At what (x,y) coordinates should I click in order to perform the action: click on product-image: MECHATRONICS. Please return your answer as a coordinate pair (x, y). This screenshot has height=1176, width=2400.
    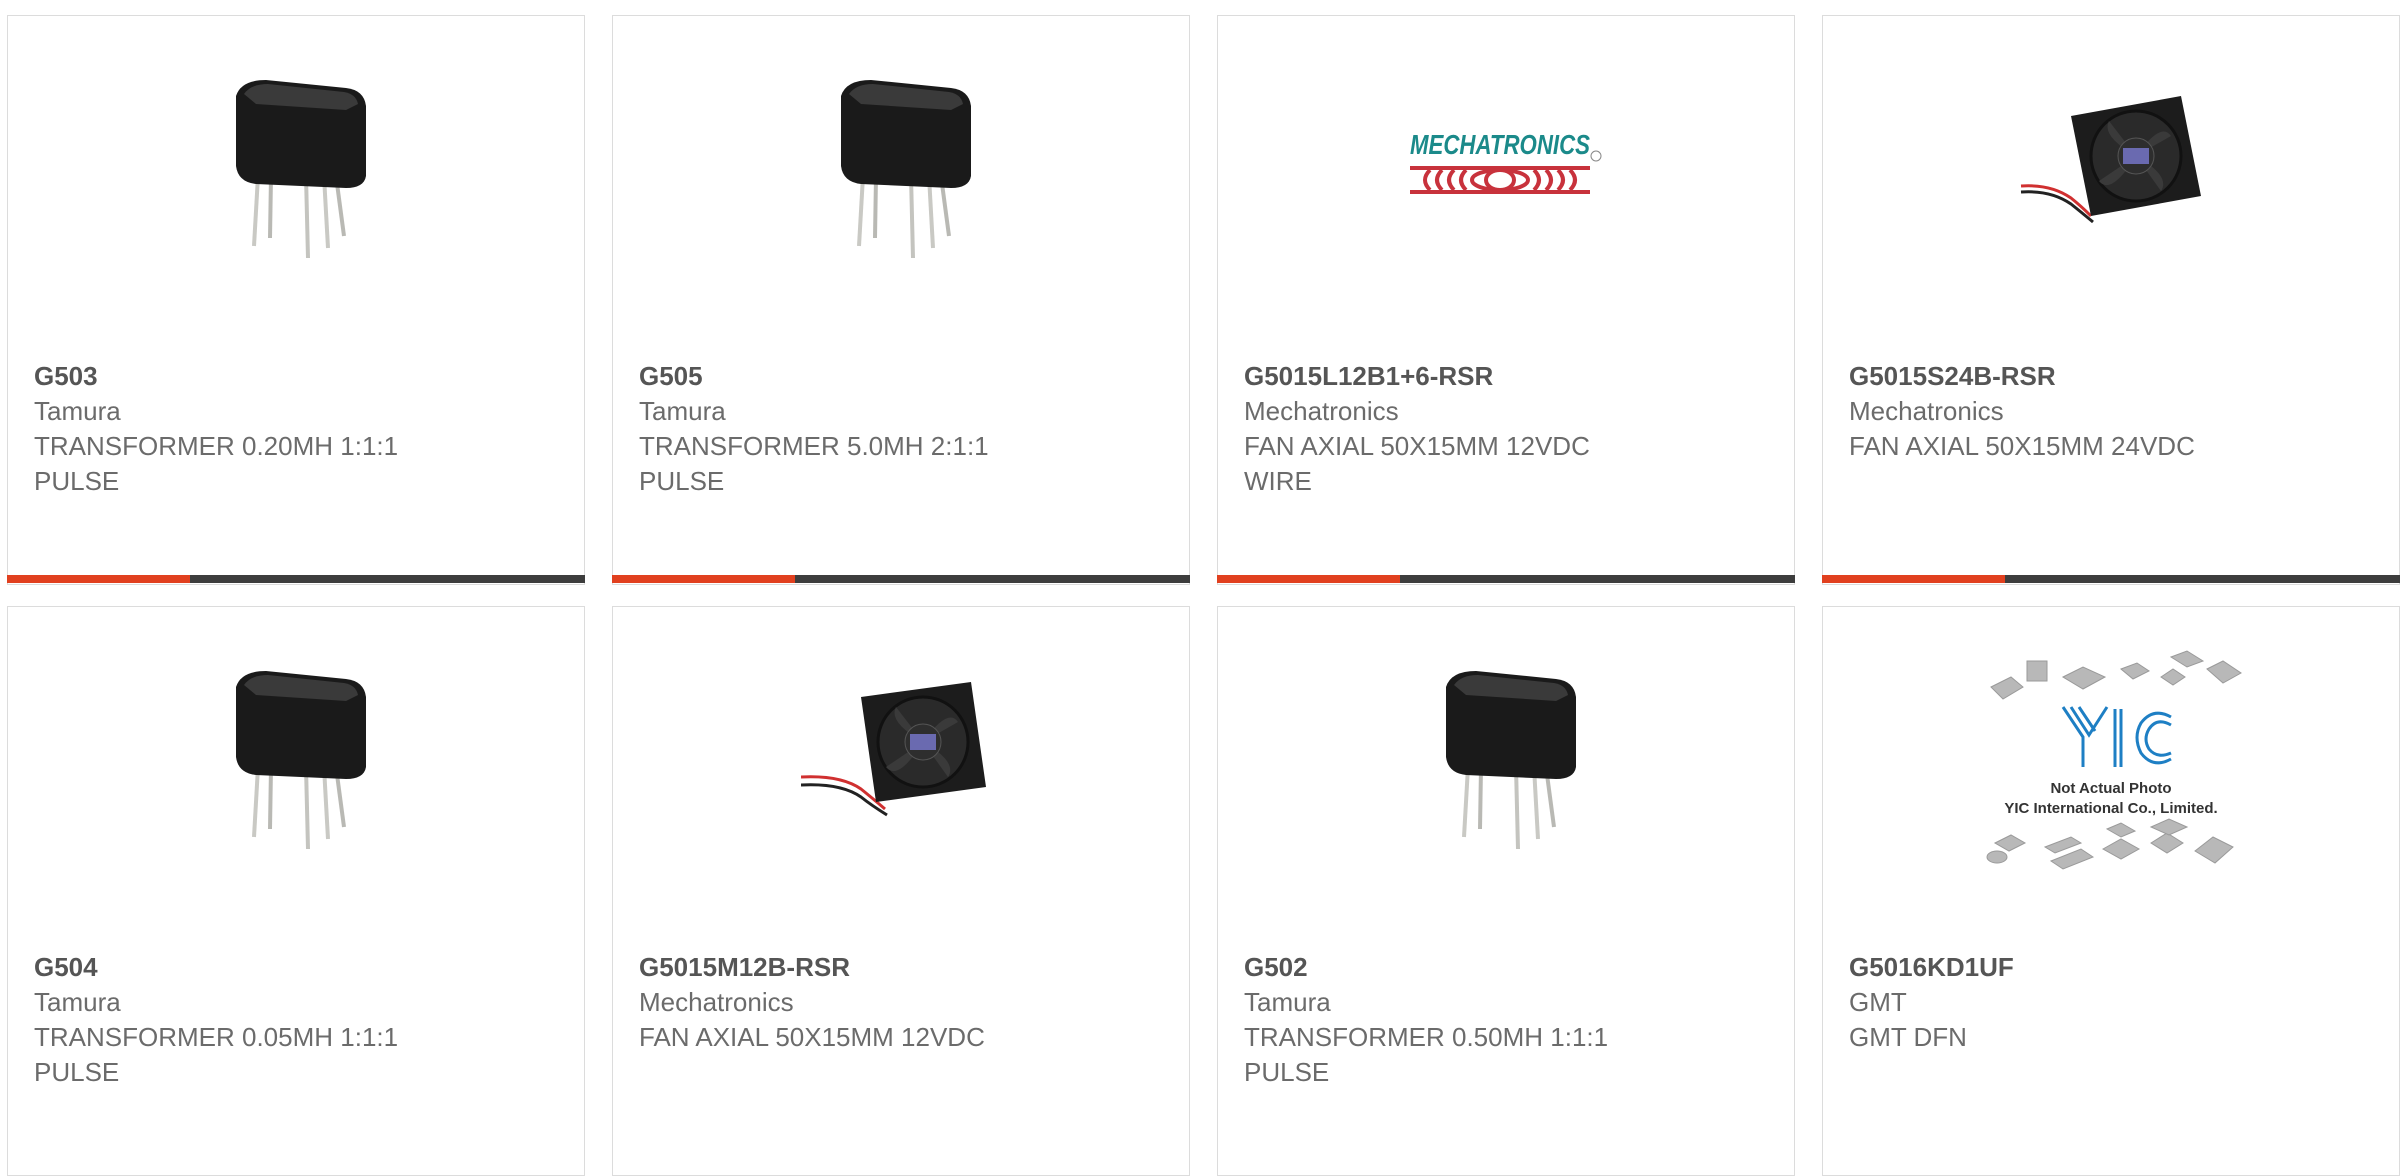
    Looking at the image, I should click on (1506, 166).